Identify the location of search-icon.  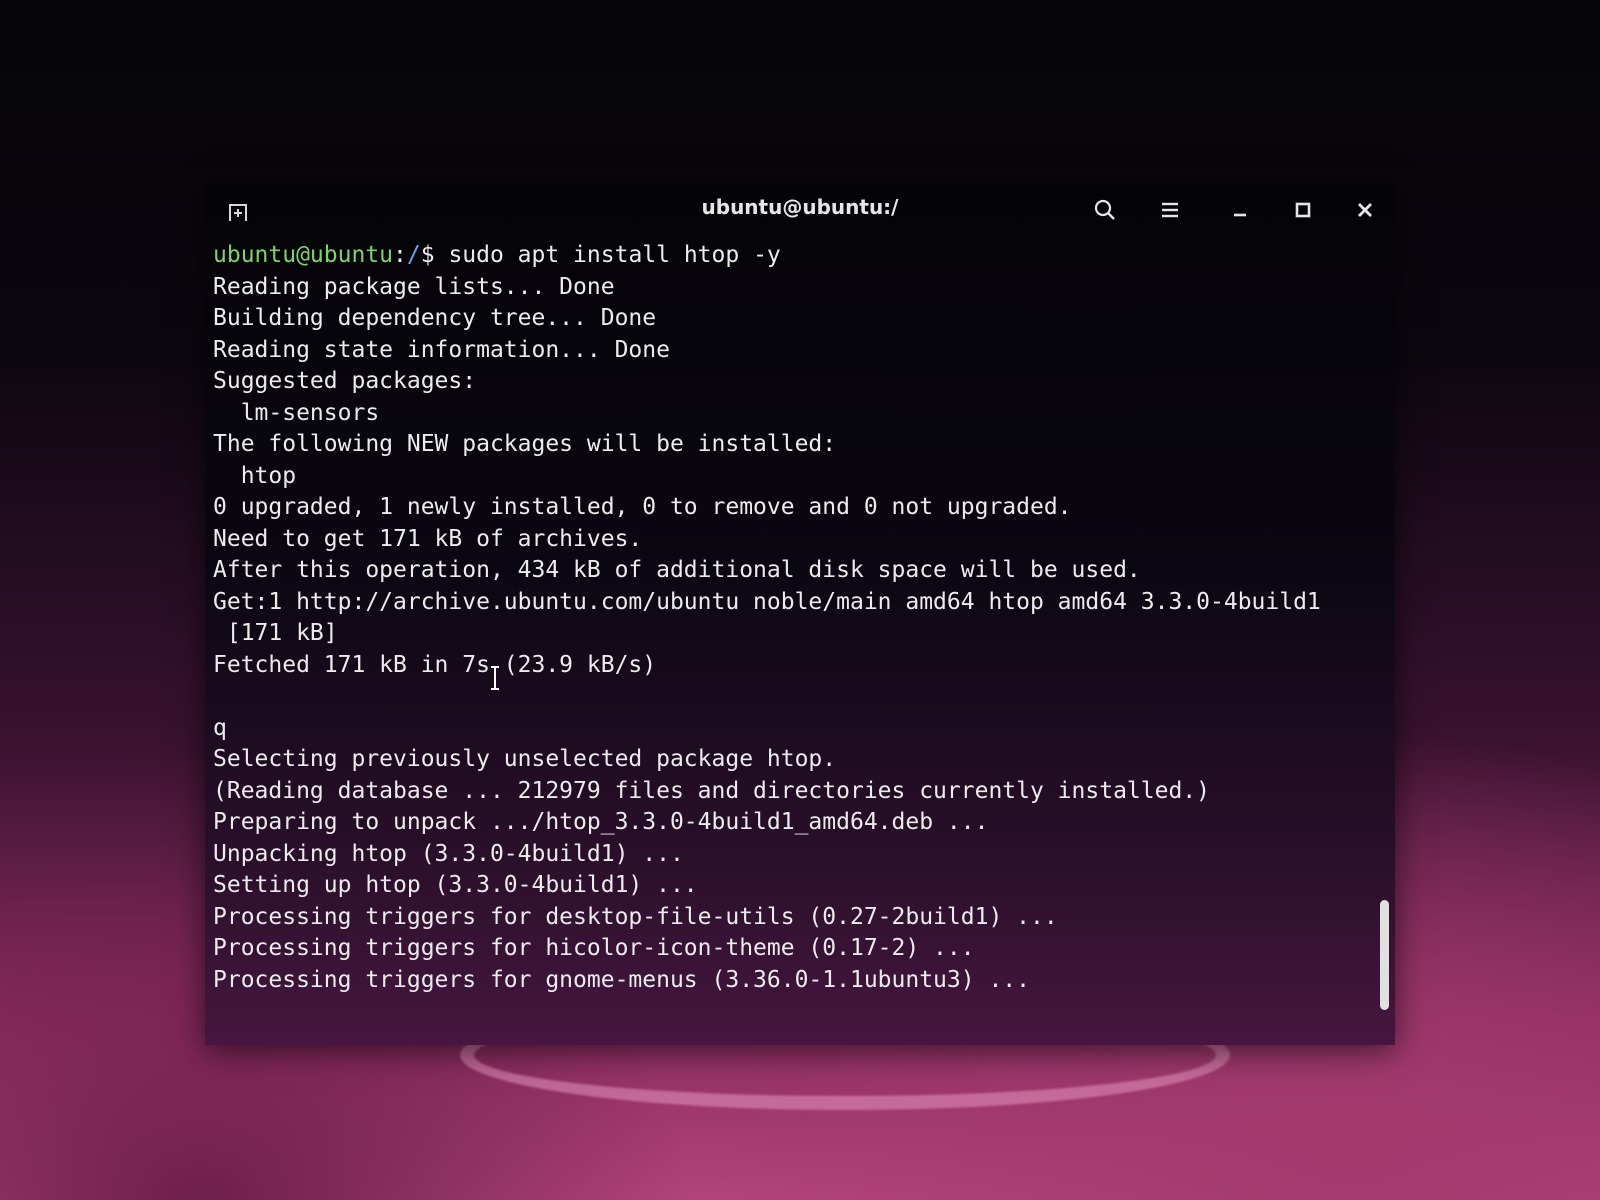
(1104, 209).